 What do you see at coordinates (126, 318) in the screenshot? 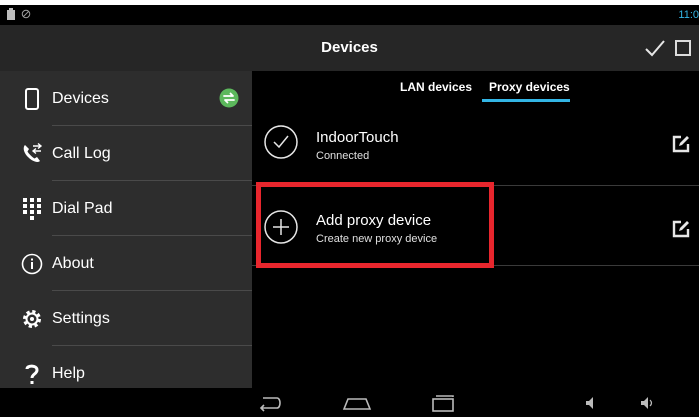
I see `sidebar-item-settings: Settings` at bounding box center [126, 318].